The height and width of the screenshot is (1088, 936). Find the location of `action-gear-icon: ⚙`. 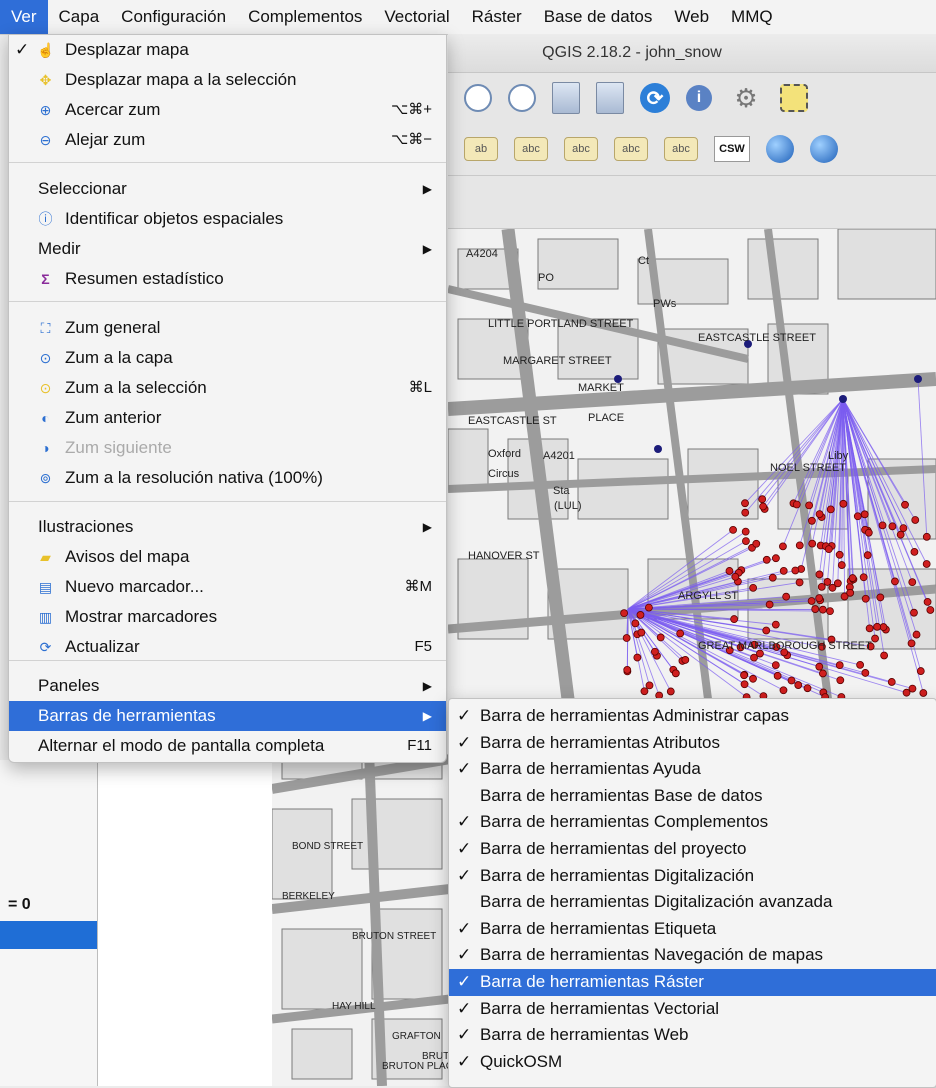

action-gear-icon: ⚙ is located at coordinates (746, 98).